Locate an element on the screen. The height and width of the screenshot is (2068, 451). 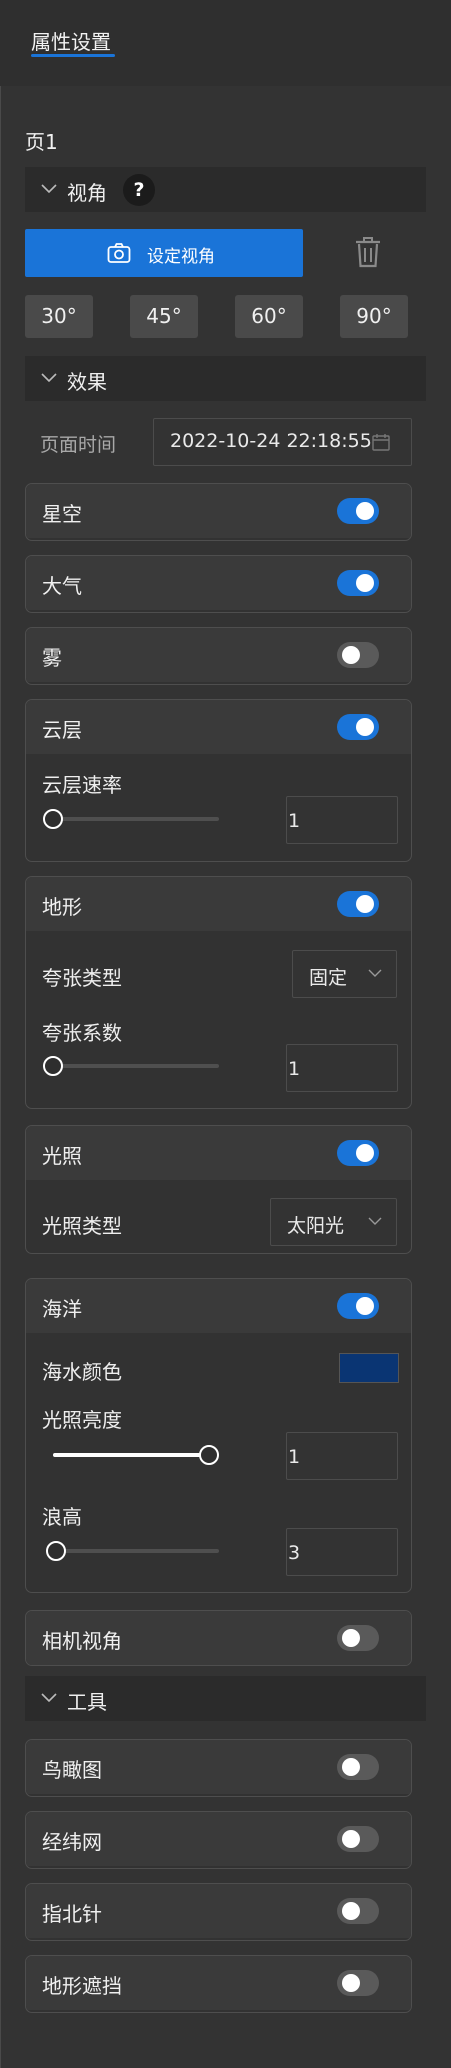
tab-properties: 属性设置 is located at coordinates (71, 40).